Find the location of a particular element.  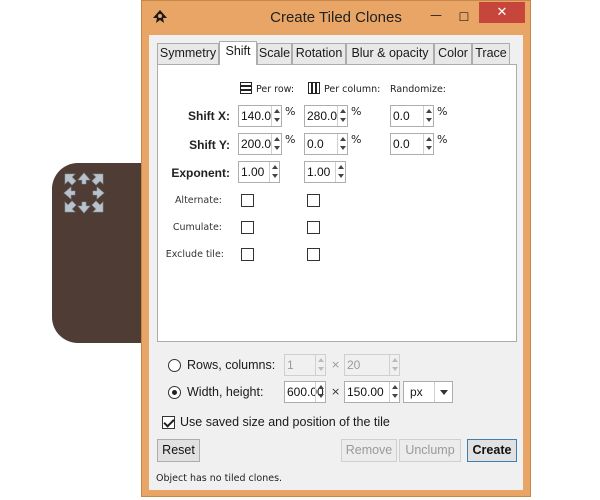

alternate-per-row-checkbox is located at coordinates (247, 200).